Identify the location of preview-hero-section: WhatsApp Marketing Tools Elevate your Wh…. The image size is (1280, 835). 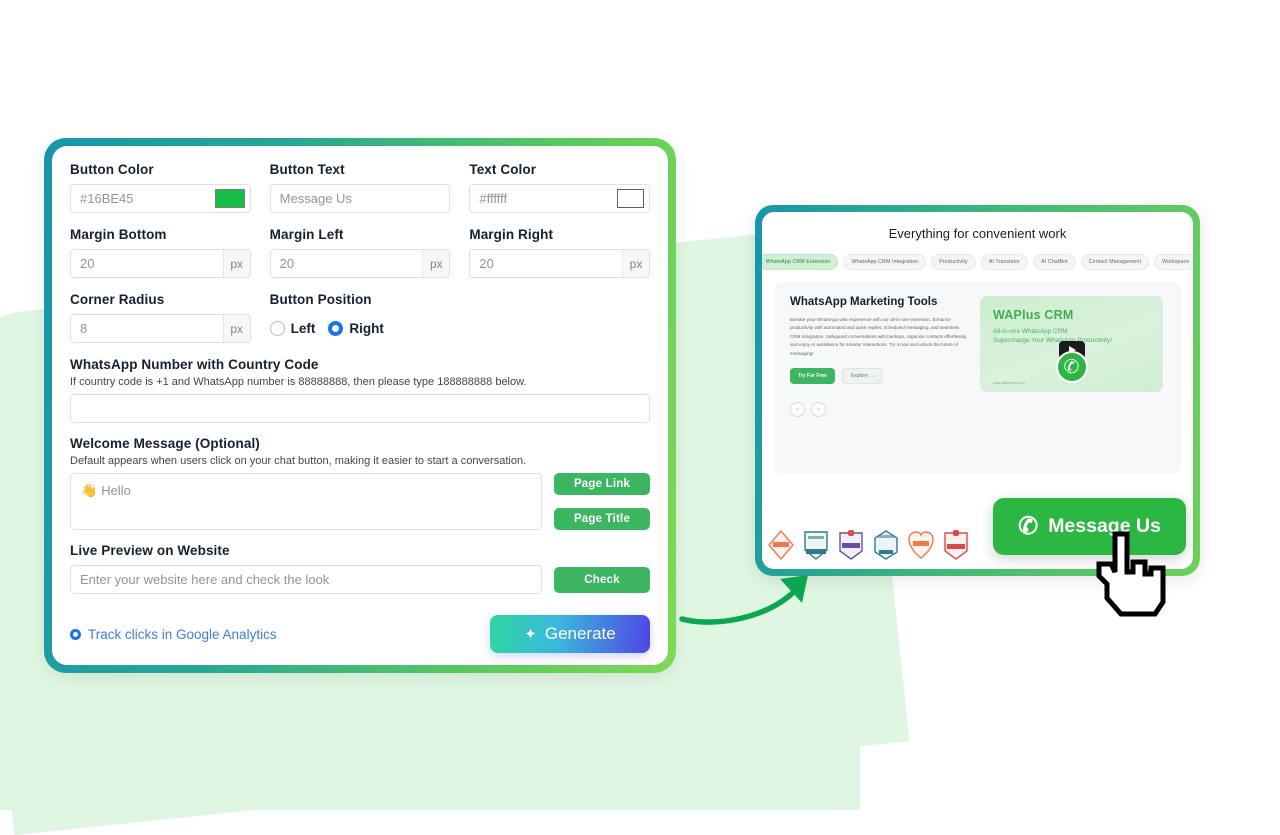
(977, 378).